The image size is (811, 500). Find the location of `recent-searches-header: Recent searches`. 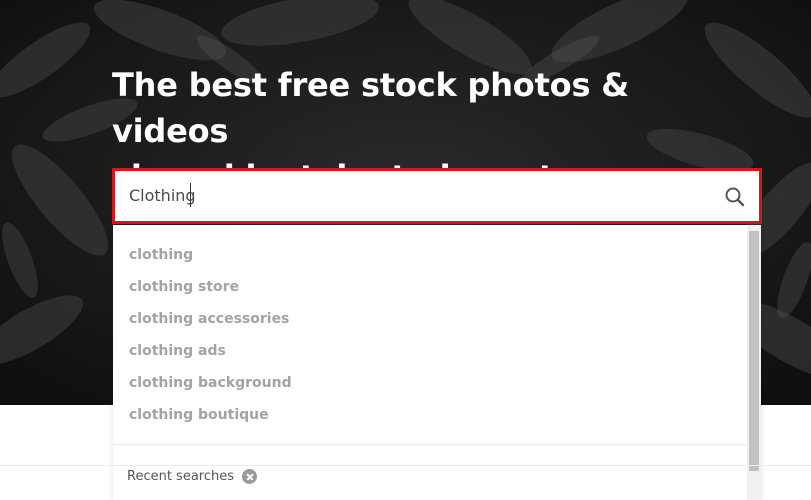

recent-searches-header: Recent searches is located at coordinates (192, 476).